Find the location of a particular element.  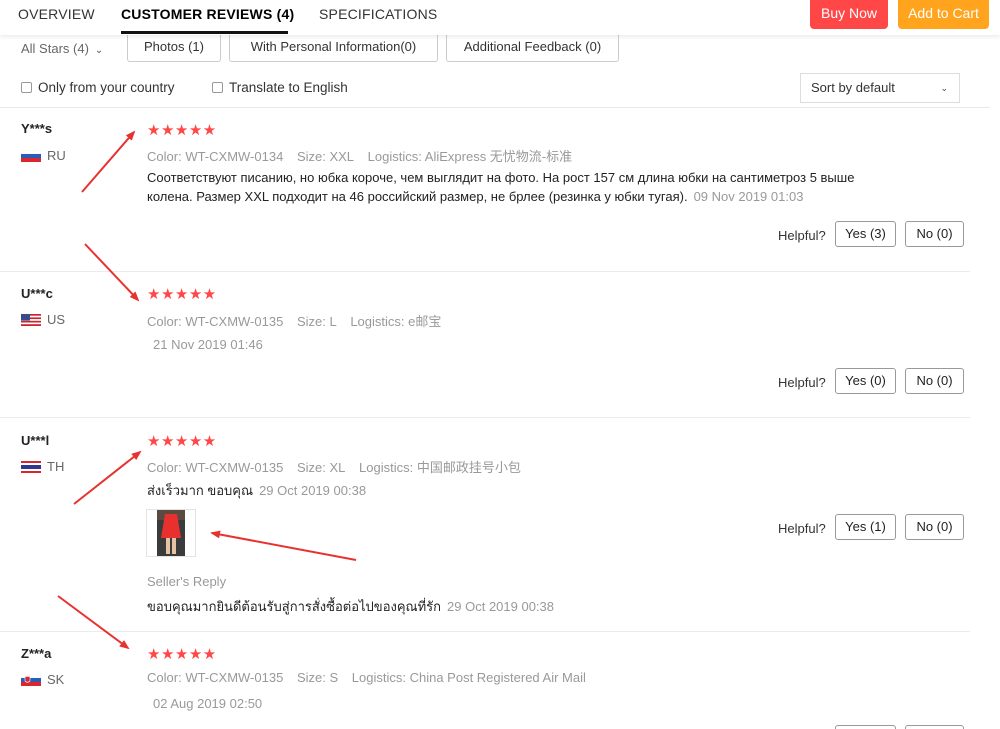

helpful-yes-button: Yes (3) is located at coordinates (865, 234).